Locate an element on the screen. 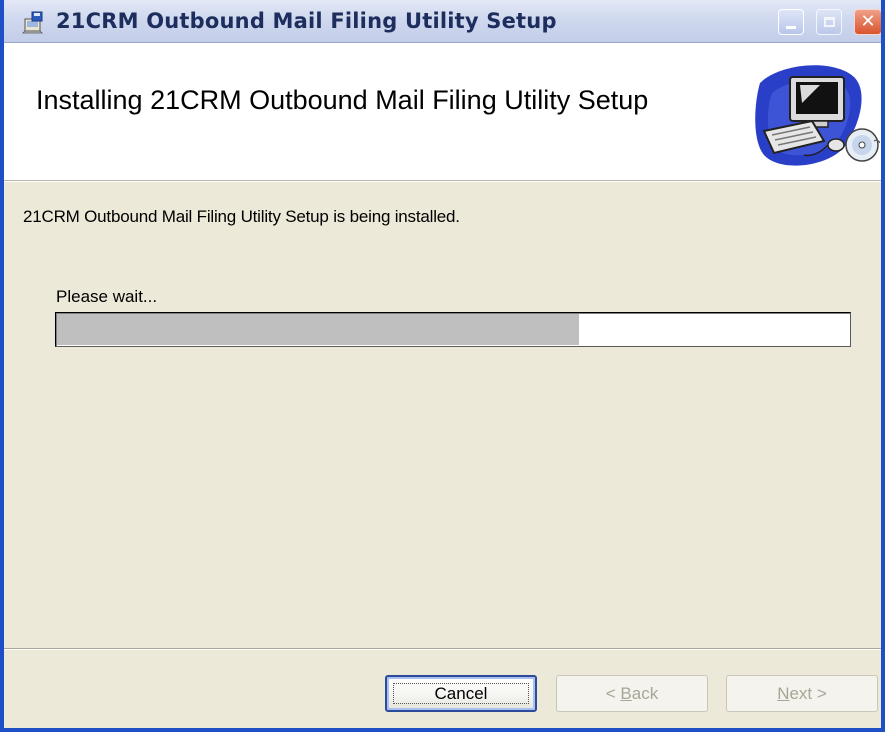 The height and width of the screenshot is (732, 885). minimize-icon is located at coordinates (791, 27).